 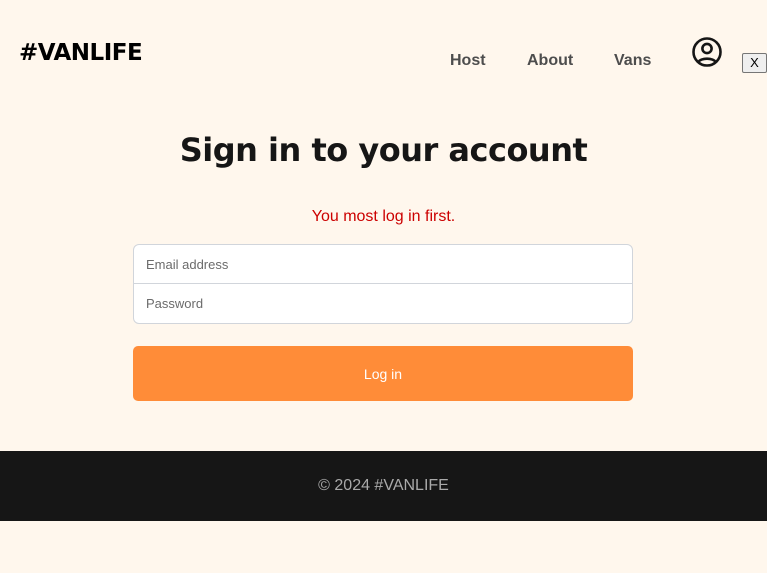 I want to click on close-button: X, so click(x=754, y=63).